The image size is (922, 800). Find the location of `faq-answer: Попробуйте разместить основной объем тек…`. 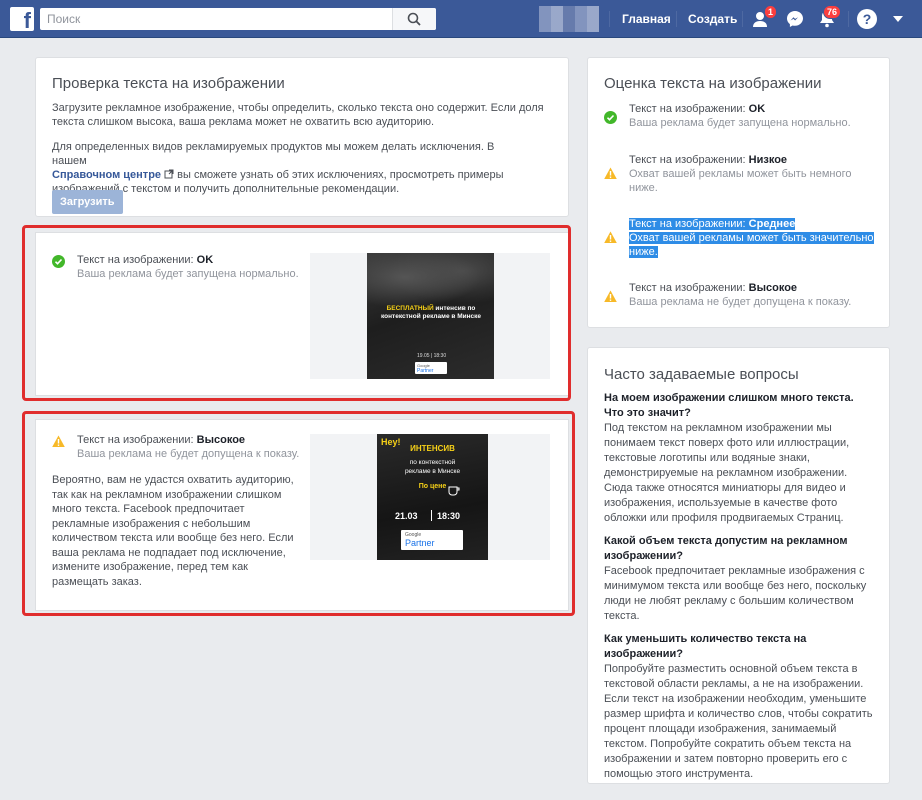

faq-answer: Попробуйте разместить основной объем тек… is located at coordinates (738, 721).